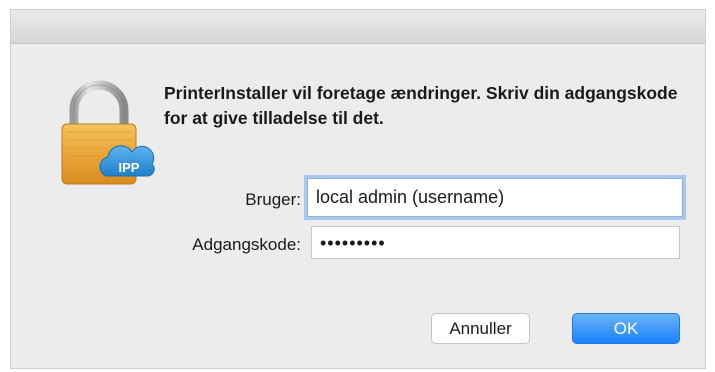  Describe the element at coordinates (480, 328) in the screenshot. I see `cancel-button: Annuller` at that location.